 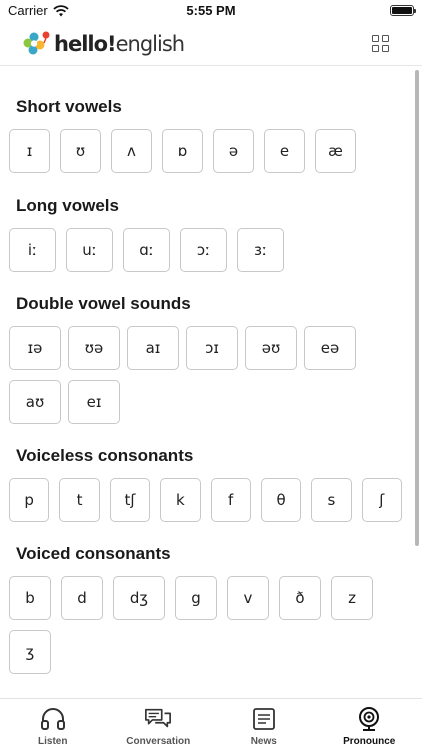 What do you see at coordinates (233, 151) in the screenshot?
I see `sound-key: ə` at bounding box center [233, 151].